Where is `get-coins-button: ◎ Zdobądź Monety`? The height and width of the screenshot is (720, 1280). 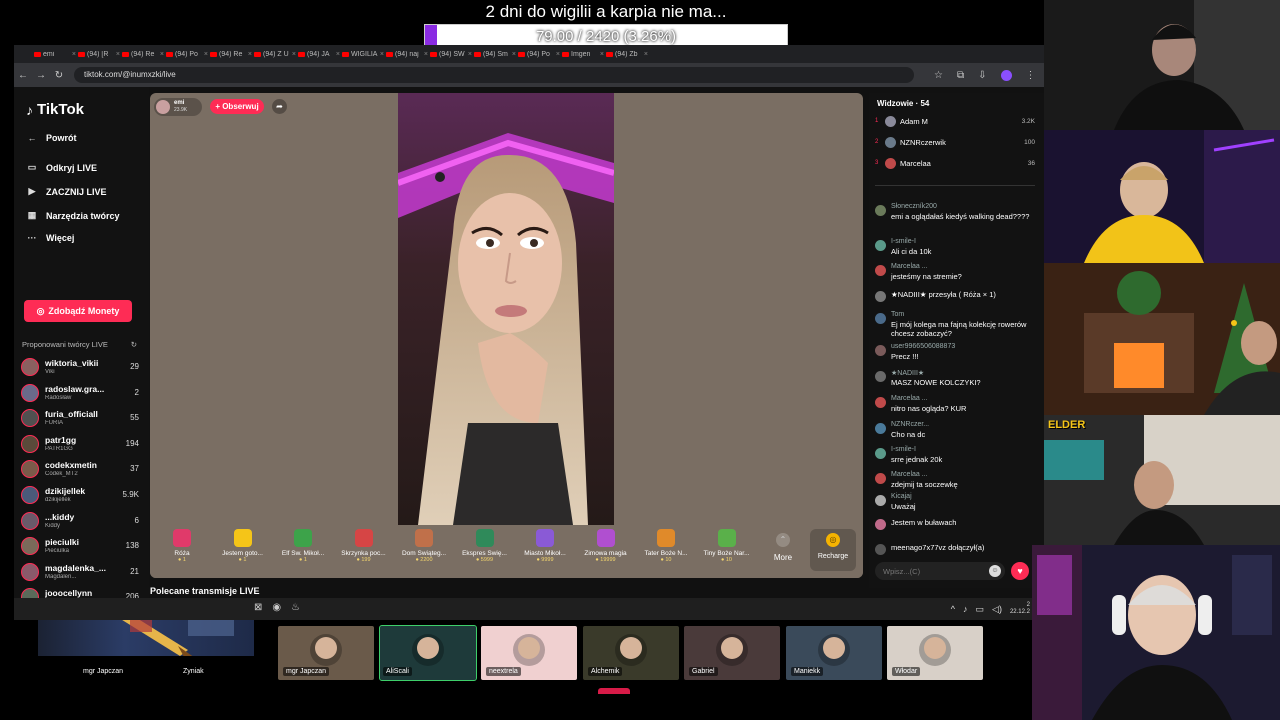
get-coins-button: ◎ Zdobądź Monety is located at coordinates (78, 311).